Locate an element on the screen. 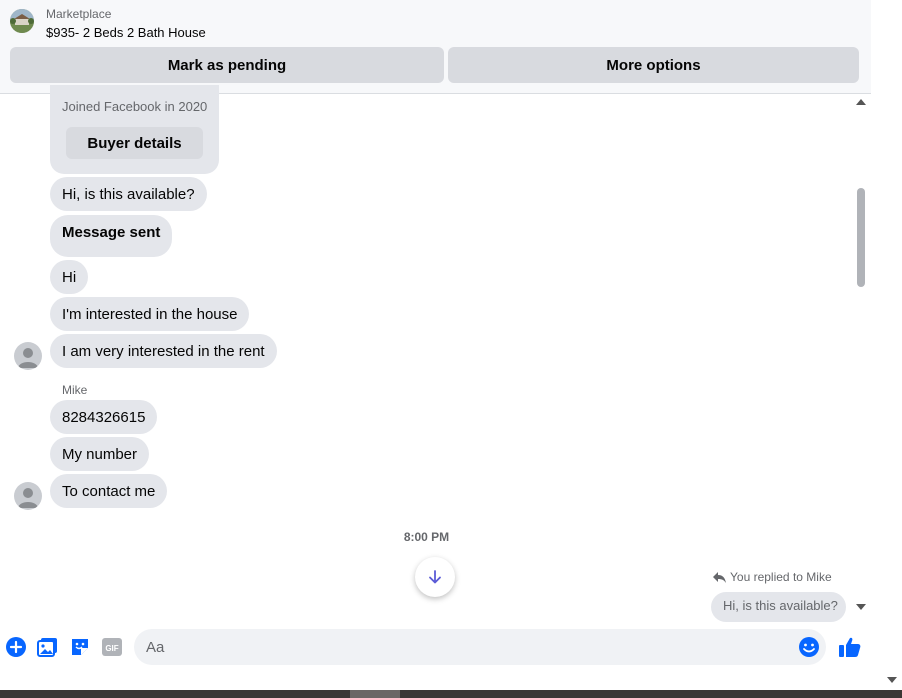 This screenshot has height=698, width=902. arrow-down-icon is located at coordinates (435, 577).